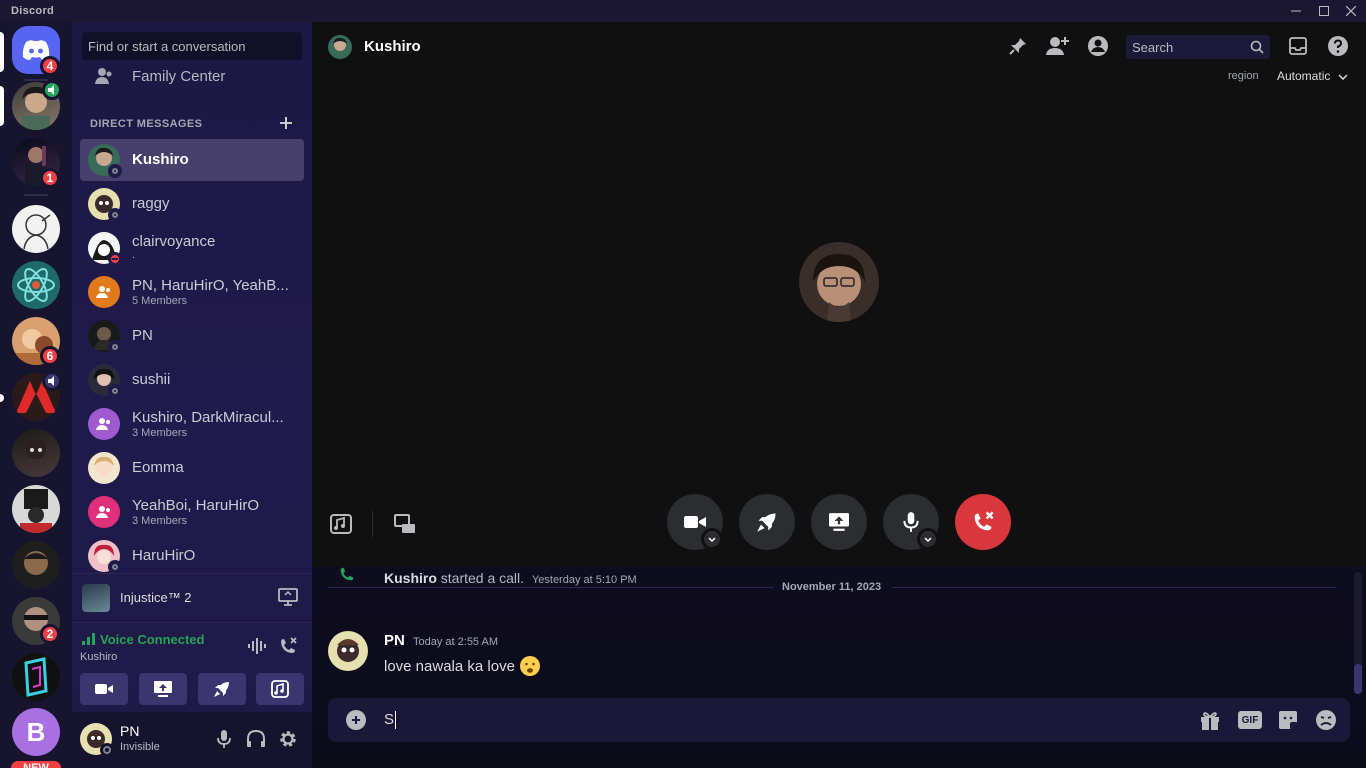  Describe the element at coordinates (192, 76) in the screenshot. I see `family-center-link: Family Center` at that location.